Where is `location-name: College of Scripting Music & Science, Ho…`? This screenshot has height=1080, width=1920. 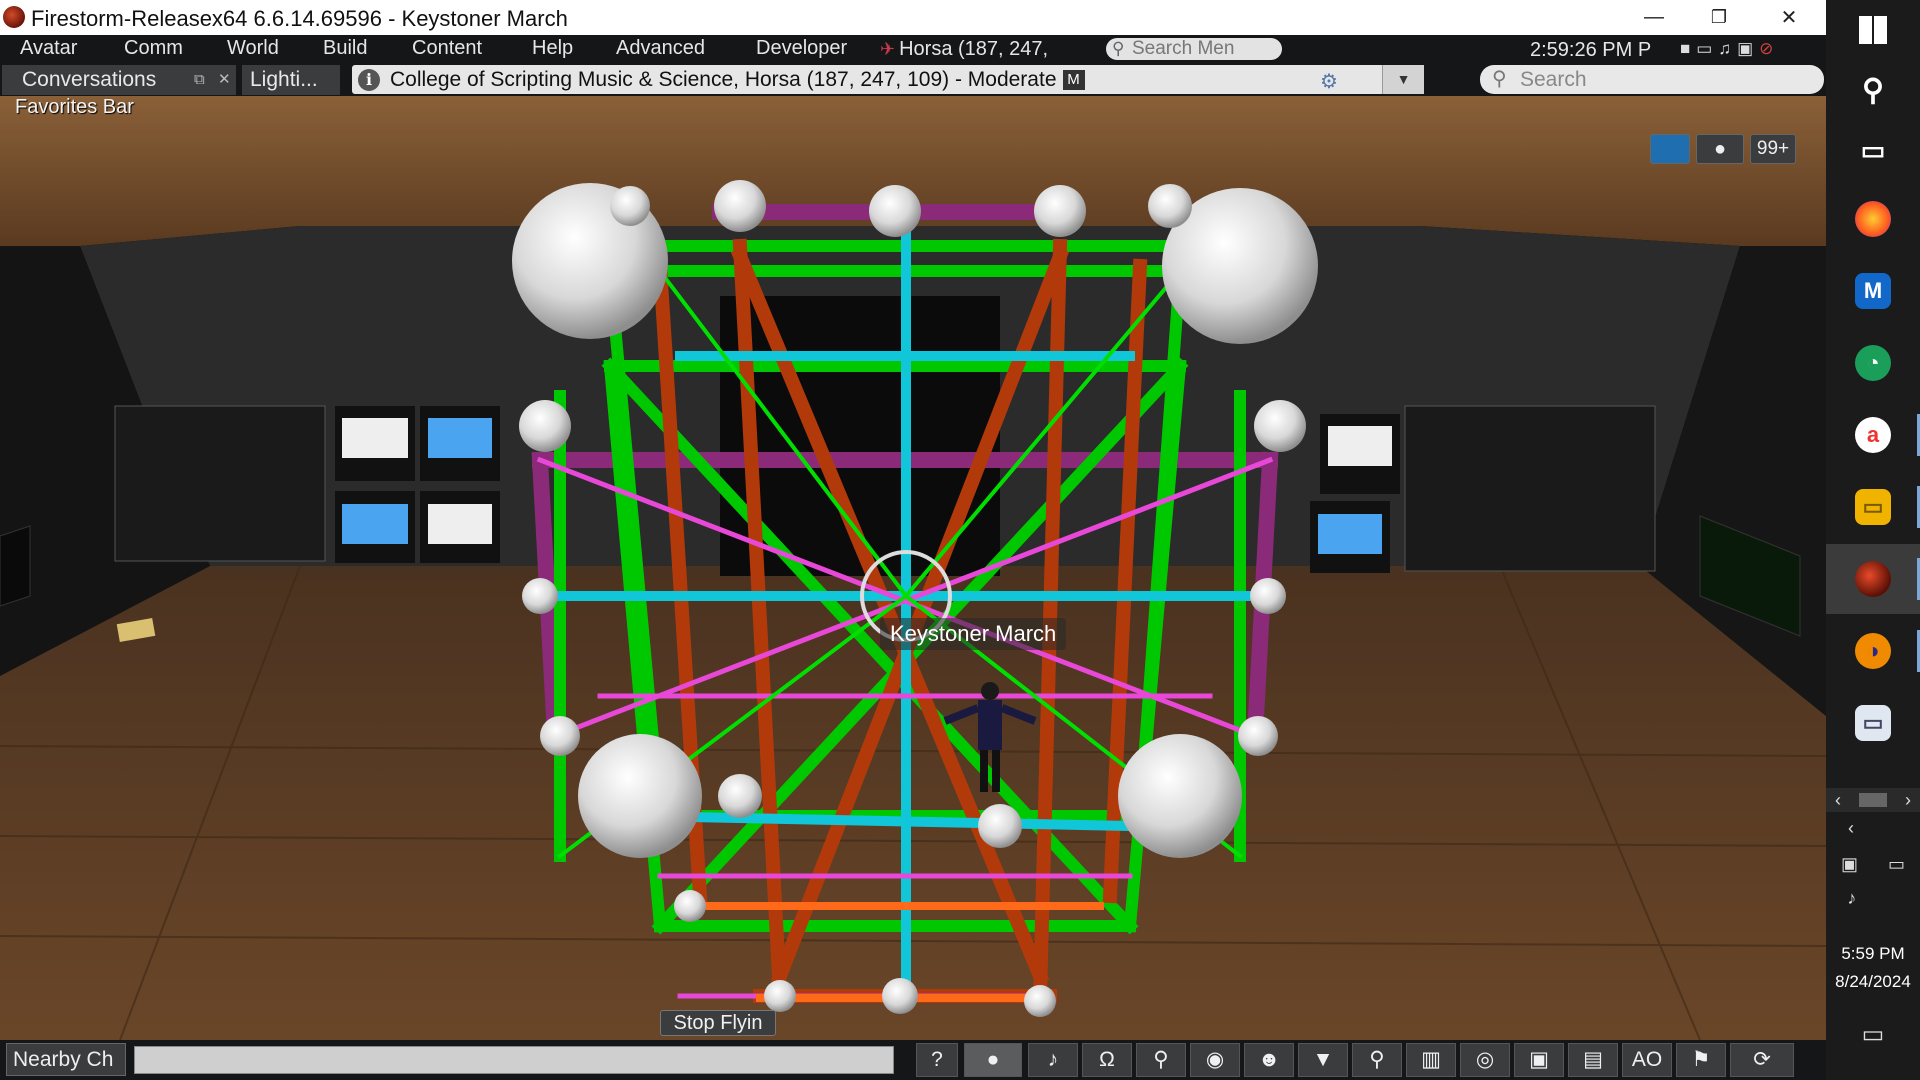 location-name: College of Scripting Music & Science, Ho… is located at coordinates (723, 79).